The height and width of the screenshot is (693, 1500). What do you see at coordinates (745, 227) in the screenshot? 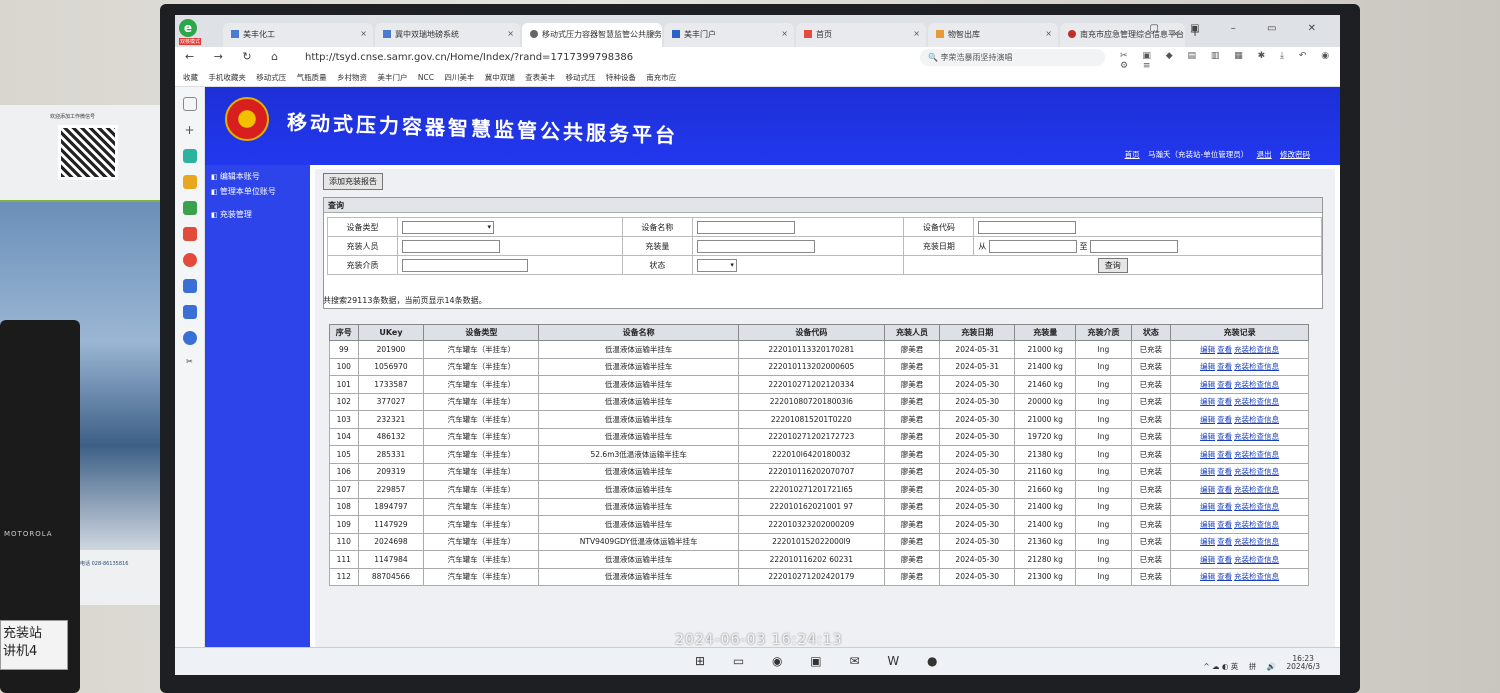
I see `device-name-input` at bounding box center [745, 227].